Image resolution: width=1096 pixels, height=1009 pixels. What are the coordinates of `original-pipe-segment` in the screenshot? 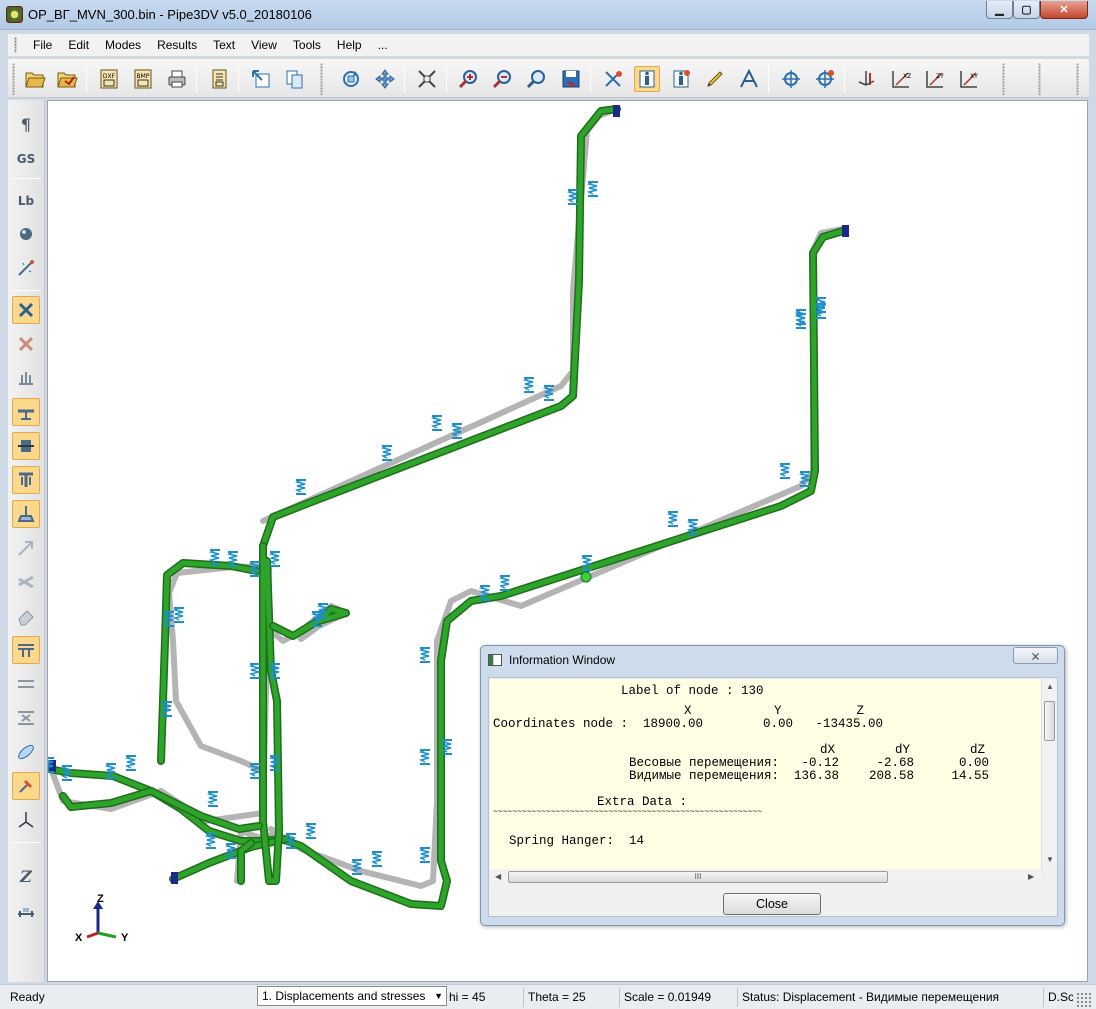 It's located at (160, 693).